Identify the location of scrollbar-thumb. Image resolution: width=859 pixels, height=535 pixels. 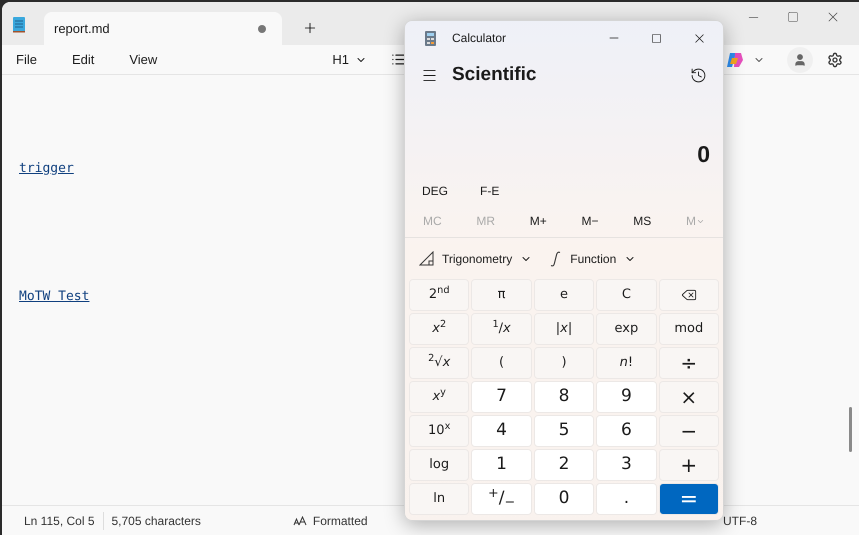
(850, 429).